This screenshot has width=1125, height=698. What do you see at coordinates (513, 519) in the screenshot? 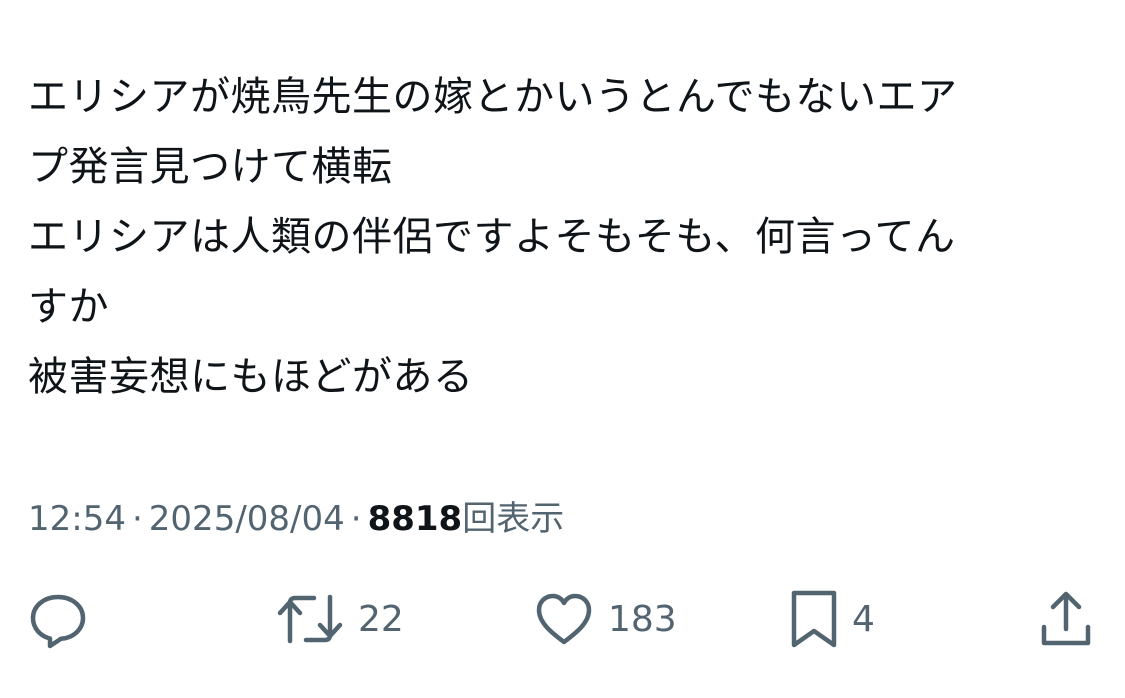
I see `views-label: 回表示` at bounding box center [513, 519].